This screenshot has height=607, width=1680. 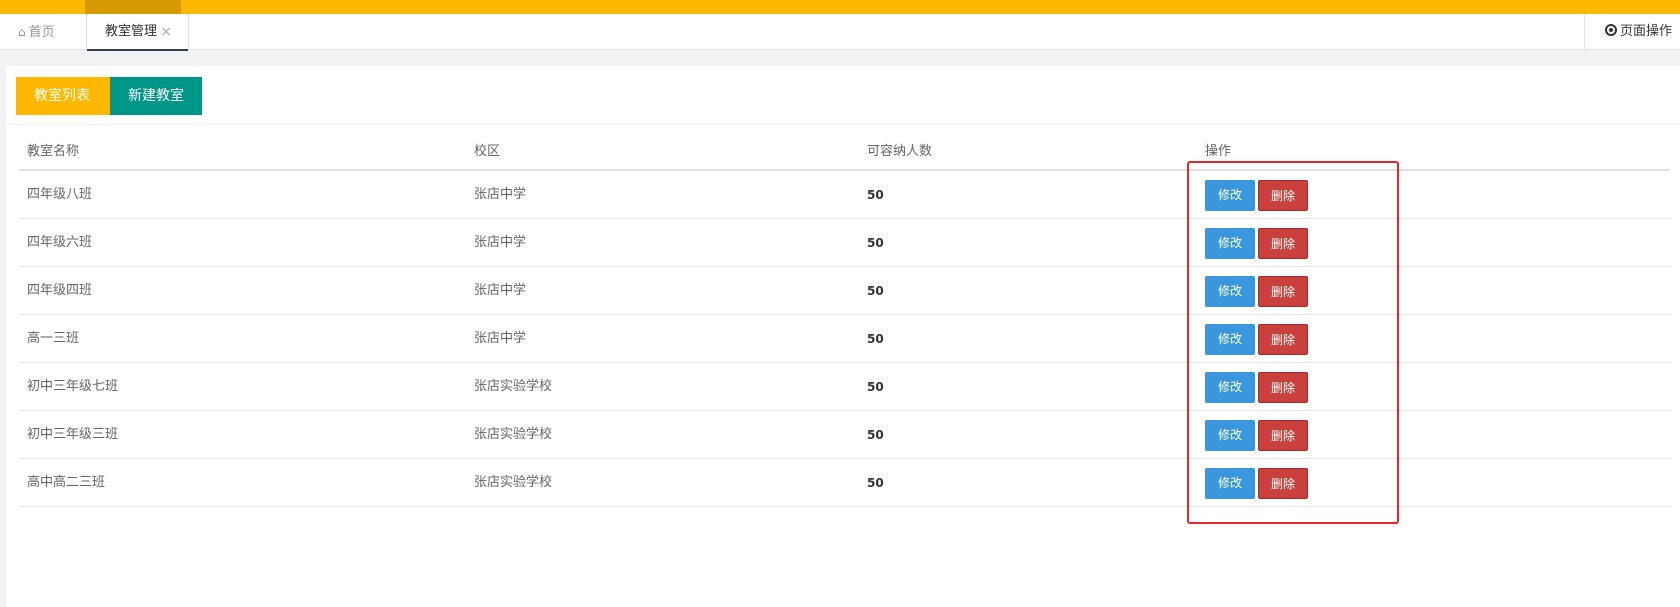 I want to click on tab-classroom-label: 教室管理, so click(x=131, y=31).